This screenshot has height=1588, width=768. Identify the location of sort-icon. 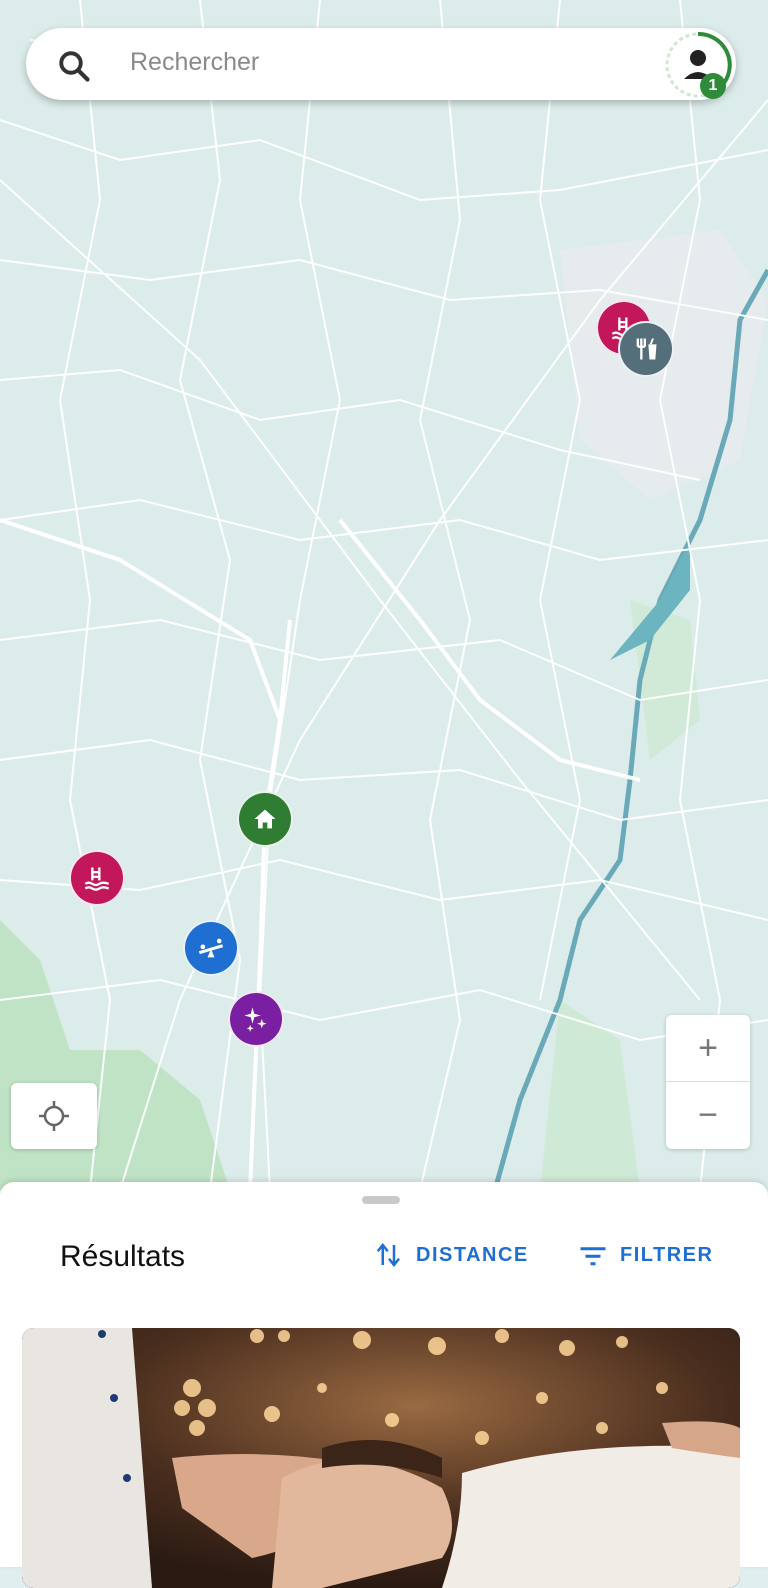
(388, 1255).